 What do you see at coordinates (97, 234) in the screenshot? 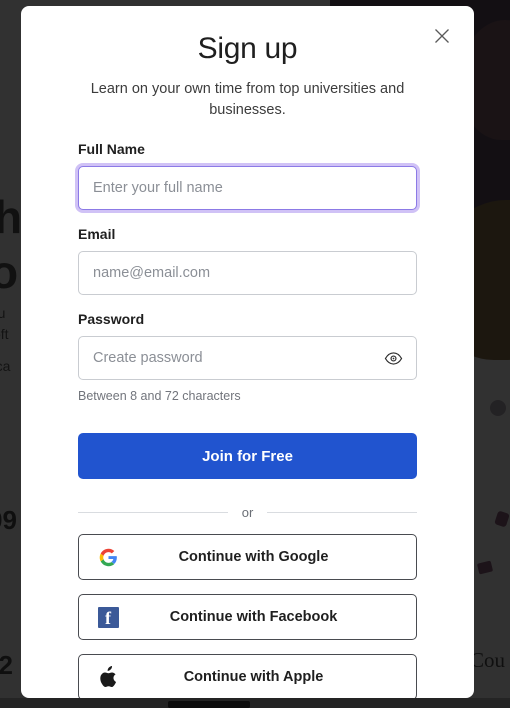
I see `email-label: Email` at bounding box center [97, 234].